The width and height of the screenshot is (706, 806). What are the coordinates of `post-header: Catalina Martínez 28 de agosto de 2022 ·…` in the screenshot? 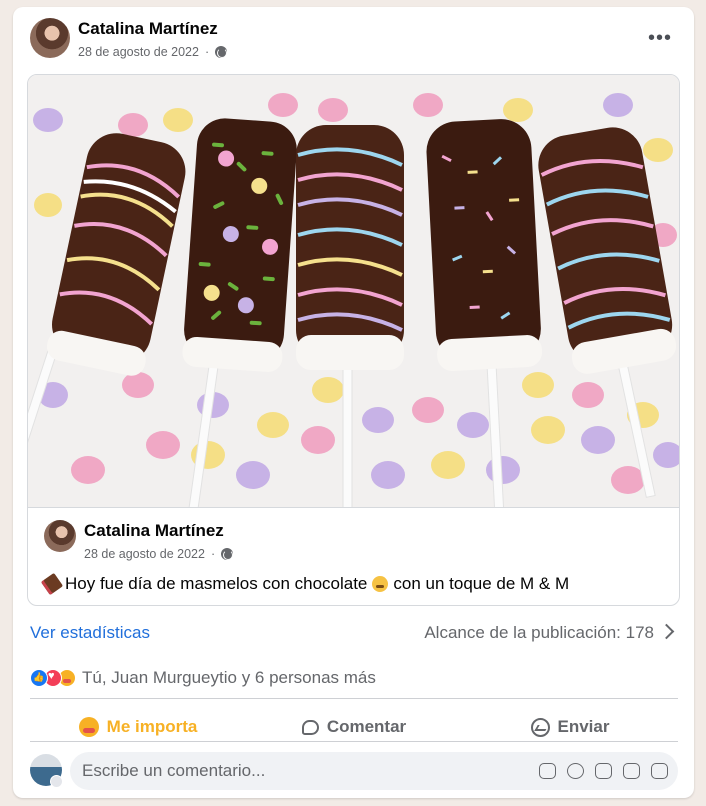 It's located at (354, 40).